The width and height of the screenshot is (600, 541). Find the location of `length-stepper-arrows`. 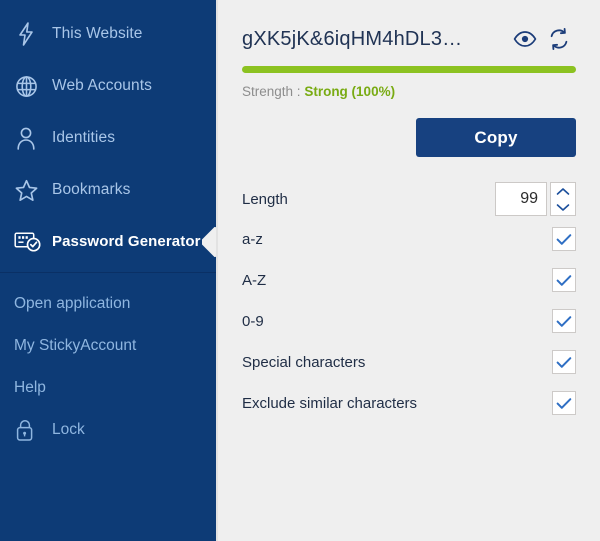

length-stepper-arrows is located at coordinates (563, 199).